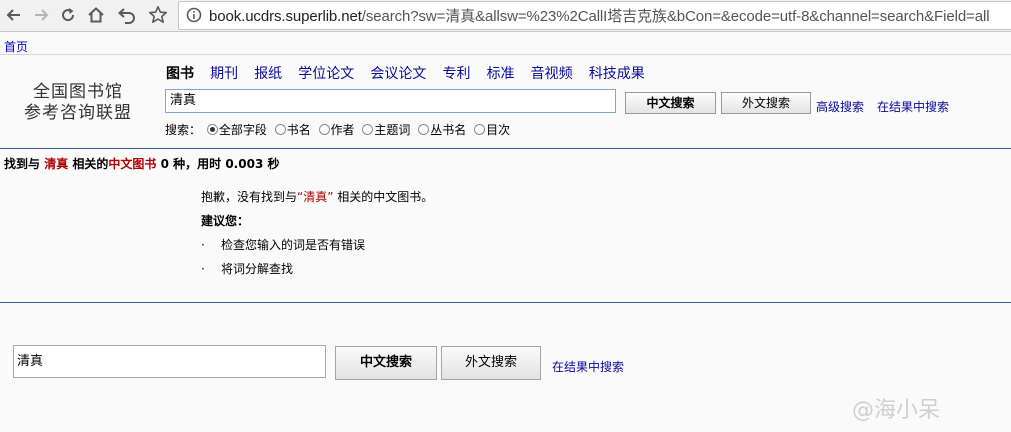 The width and height of the screenshot is (1011, 432). Describe the element at coordinates (617, 73) in the screenshot. I see `tab-research-results: 科技成果` at that location.